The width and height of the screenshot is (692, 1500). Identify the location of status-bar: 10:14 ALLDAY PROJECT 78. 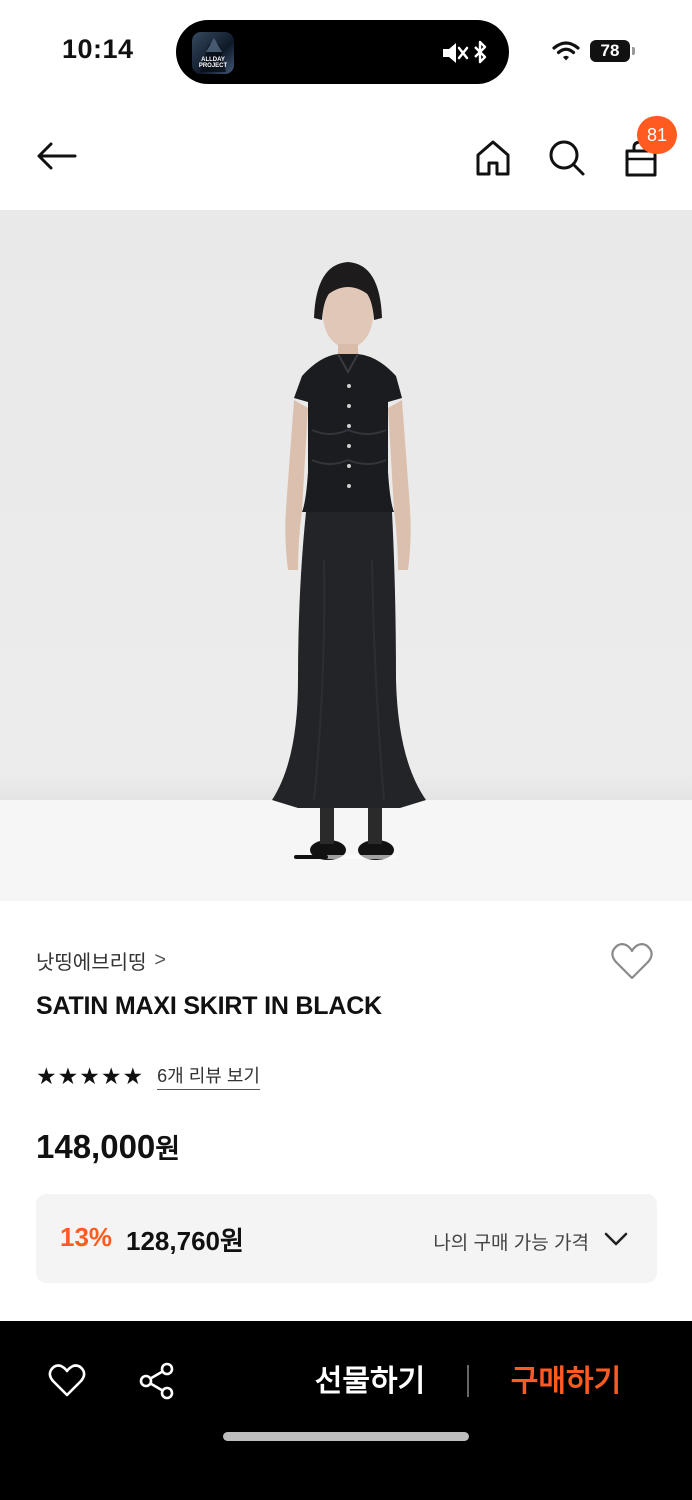
(346, 50).